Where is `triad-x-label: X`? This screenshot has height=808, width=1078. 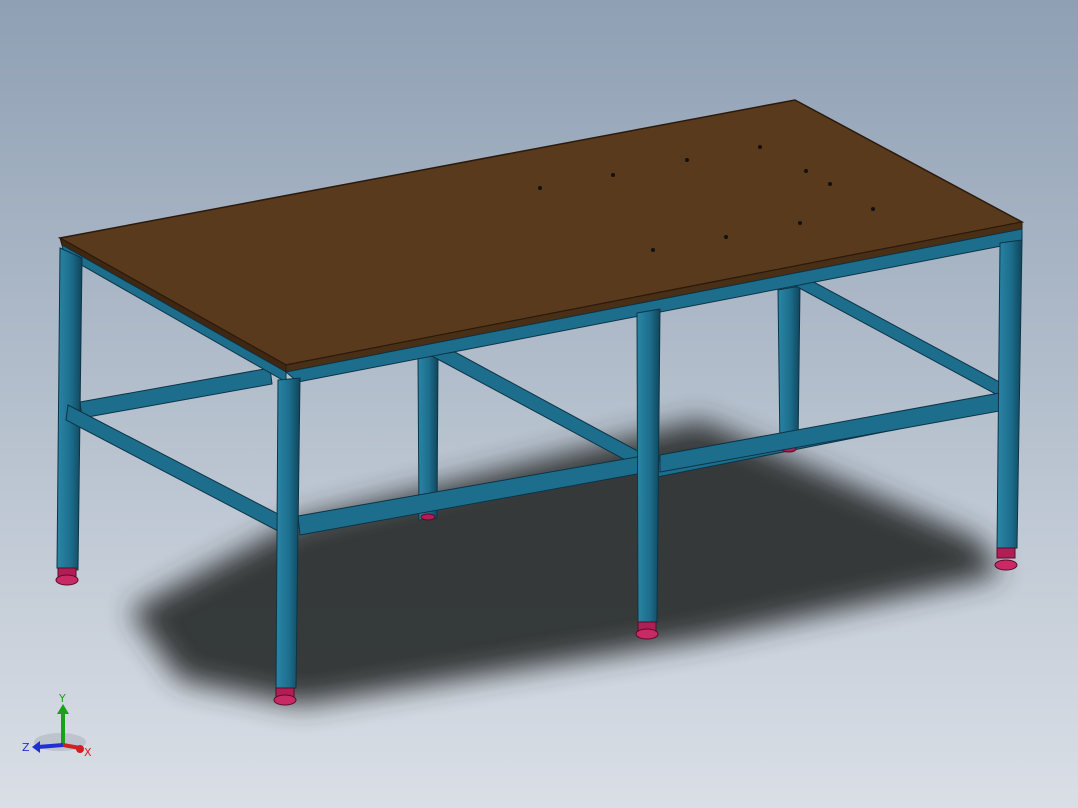 triad-x-label: X is located at coordinates (88, 752).